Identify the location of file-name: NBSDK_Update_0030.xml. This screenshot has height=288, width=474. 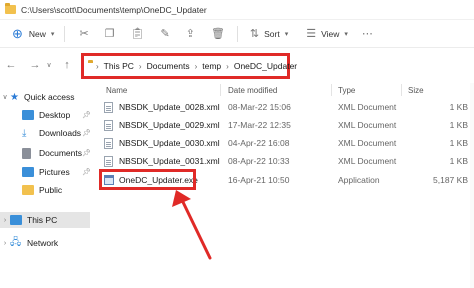
(169, 143).